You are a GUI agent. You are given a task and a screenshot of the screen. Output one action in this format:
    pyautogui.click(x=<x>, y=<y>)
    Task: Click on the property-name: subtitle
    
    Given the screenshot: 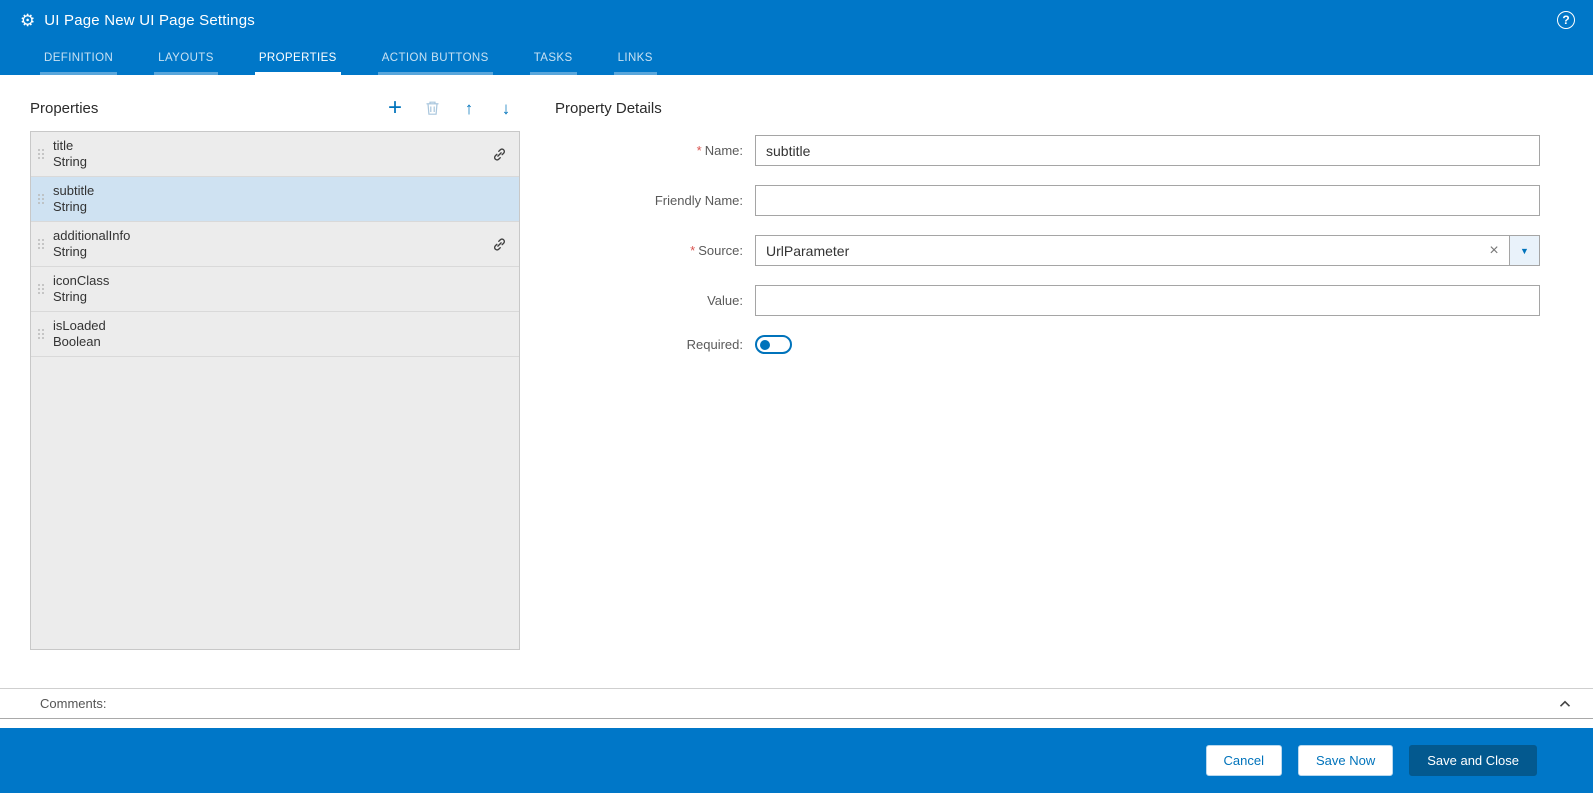 What is the action you would take?
    pyautogui.click(x=74, y=190)
    